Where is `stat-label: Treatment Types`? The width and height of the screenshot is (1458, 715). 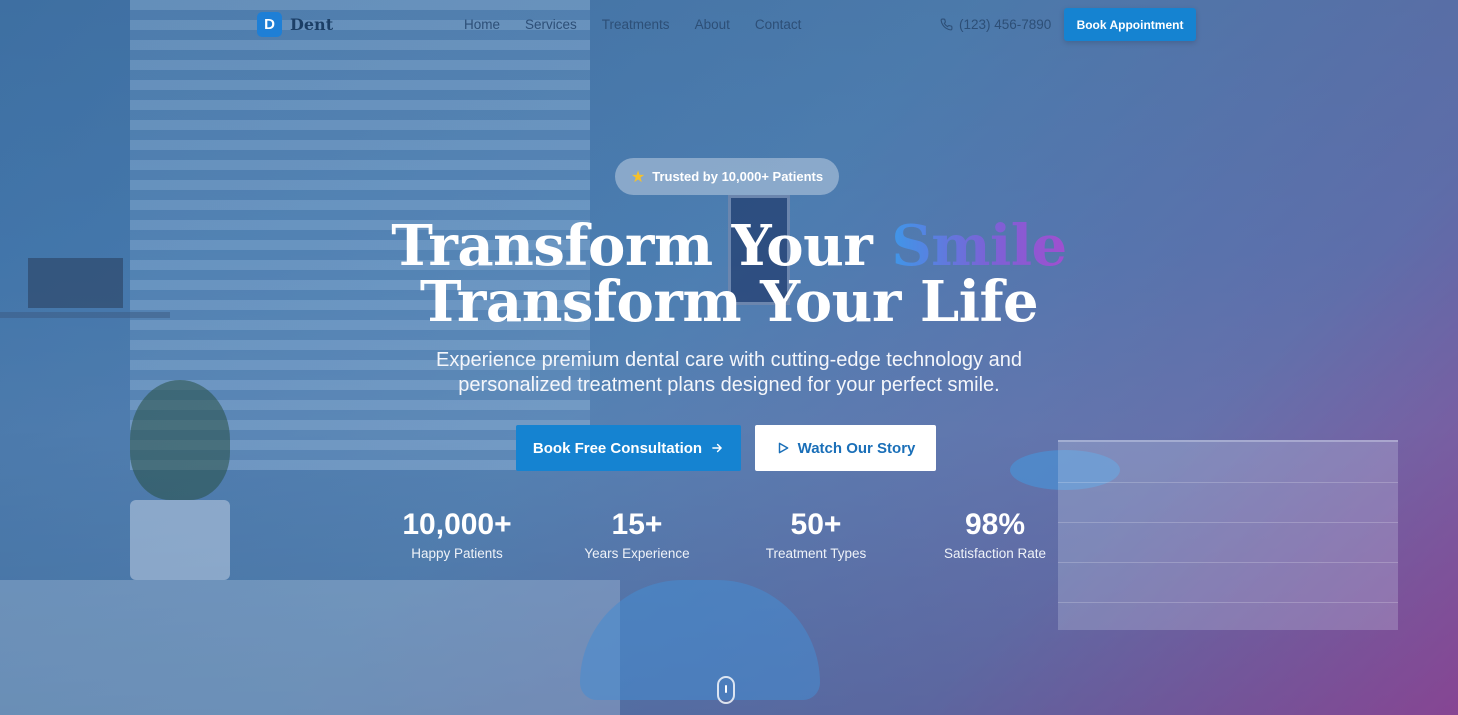 stat-label: Treatment Types is located at coordinates (816, 553).